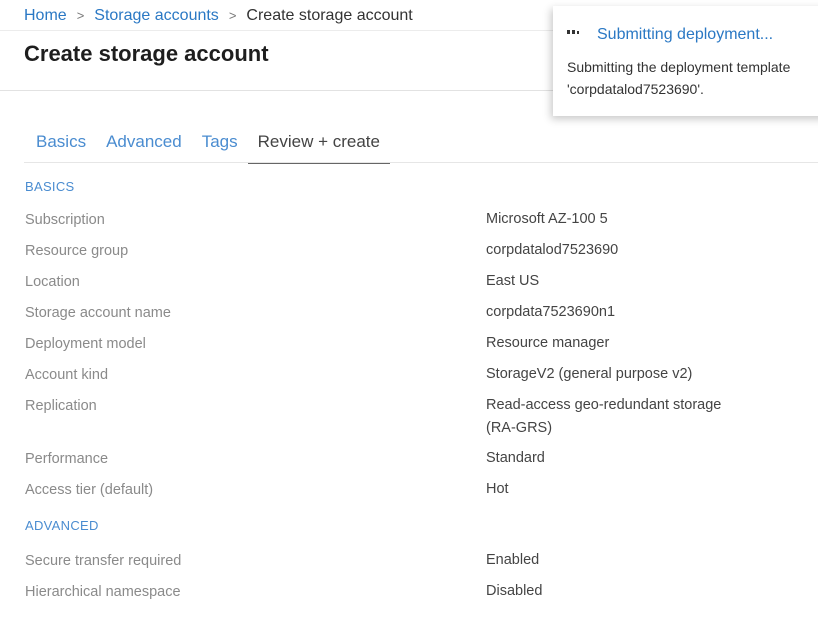 The image size is (818, 634). Describe the element at coordinates (67, 459) in the screenshot. I see `summary-label-performance: Performance` at that location.